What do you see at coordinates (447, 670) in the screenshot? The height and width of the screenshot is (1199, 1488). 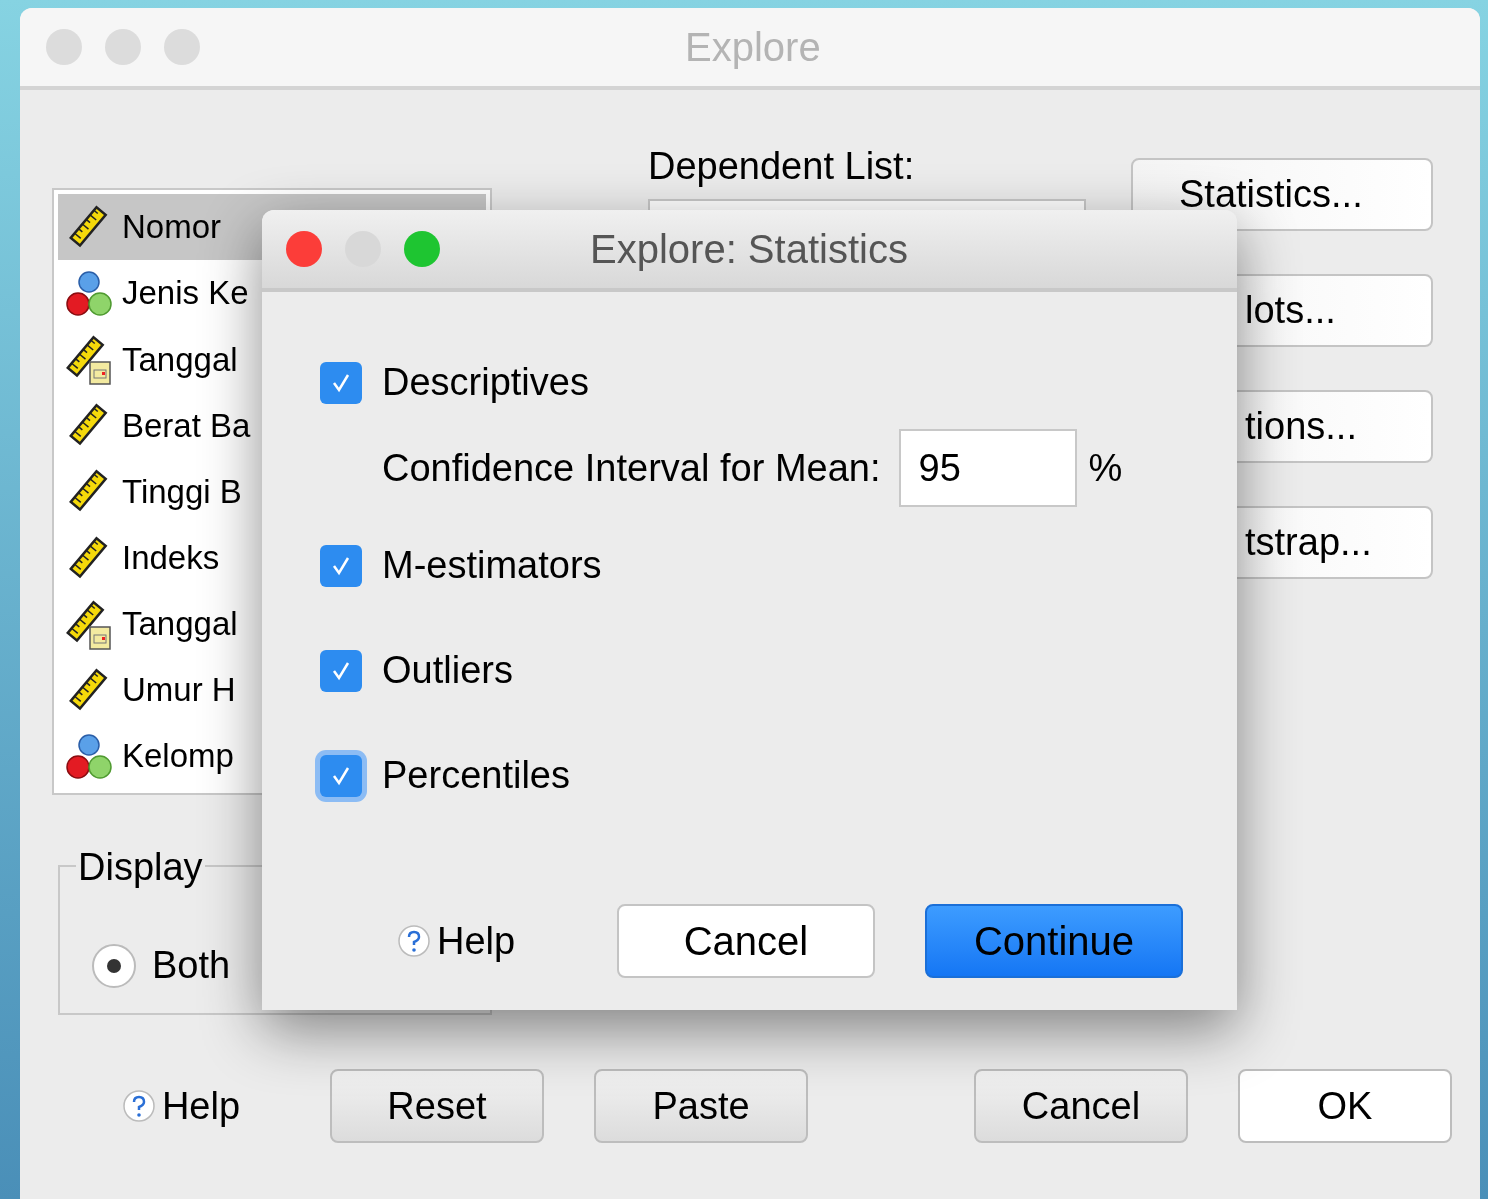 I see `checkbox-label: Outliers` at bounding box center [447, 670].